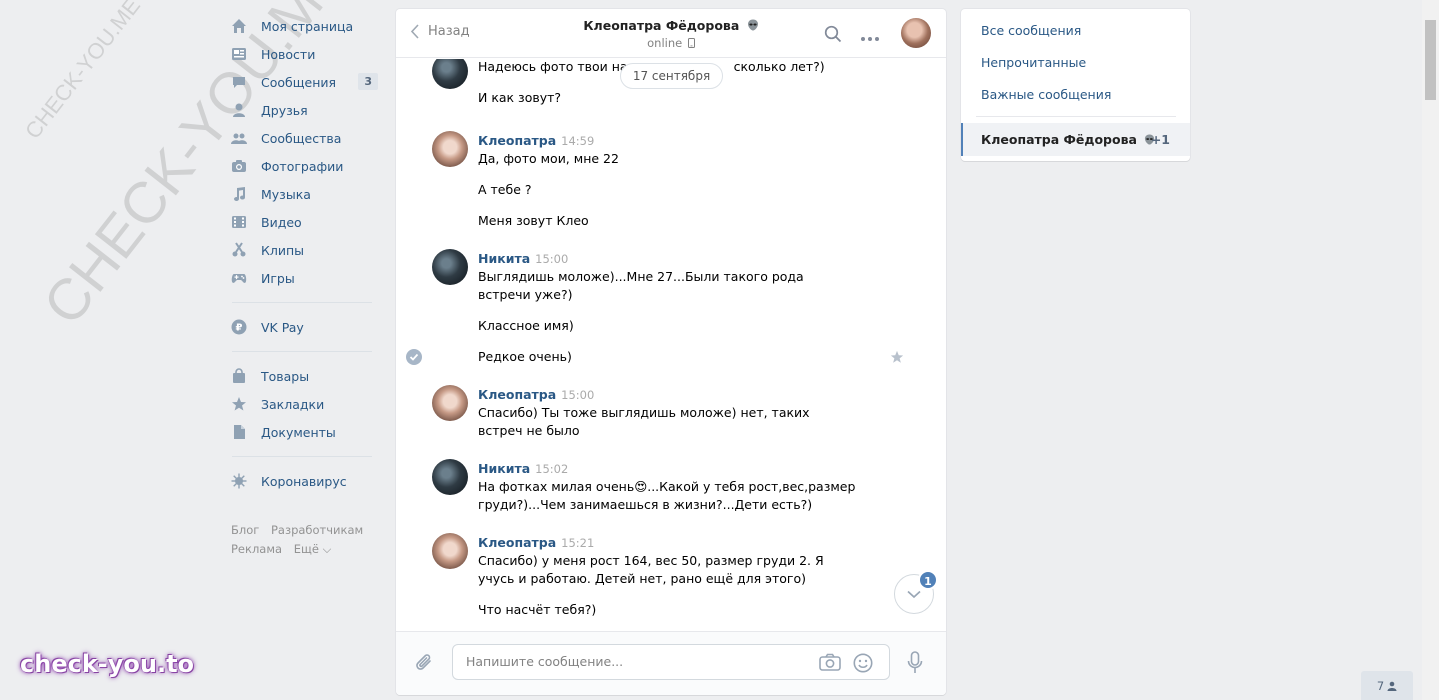 This screenshot has width=1439, height=700. What do you see at coordinates (278, 278) in the screenshot?
I see `nav-label: Игры` at bounding box center [278, 278].